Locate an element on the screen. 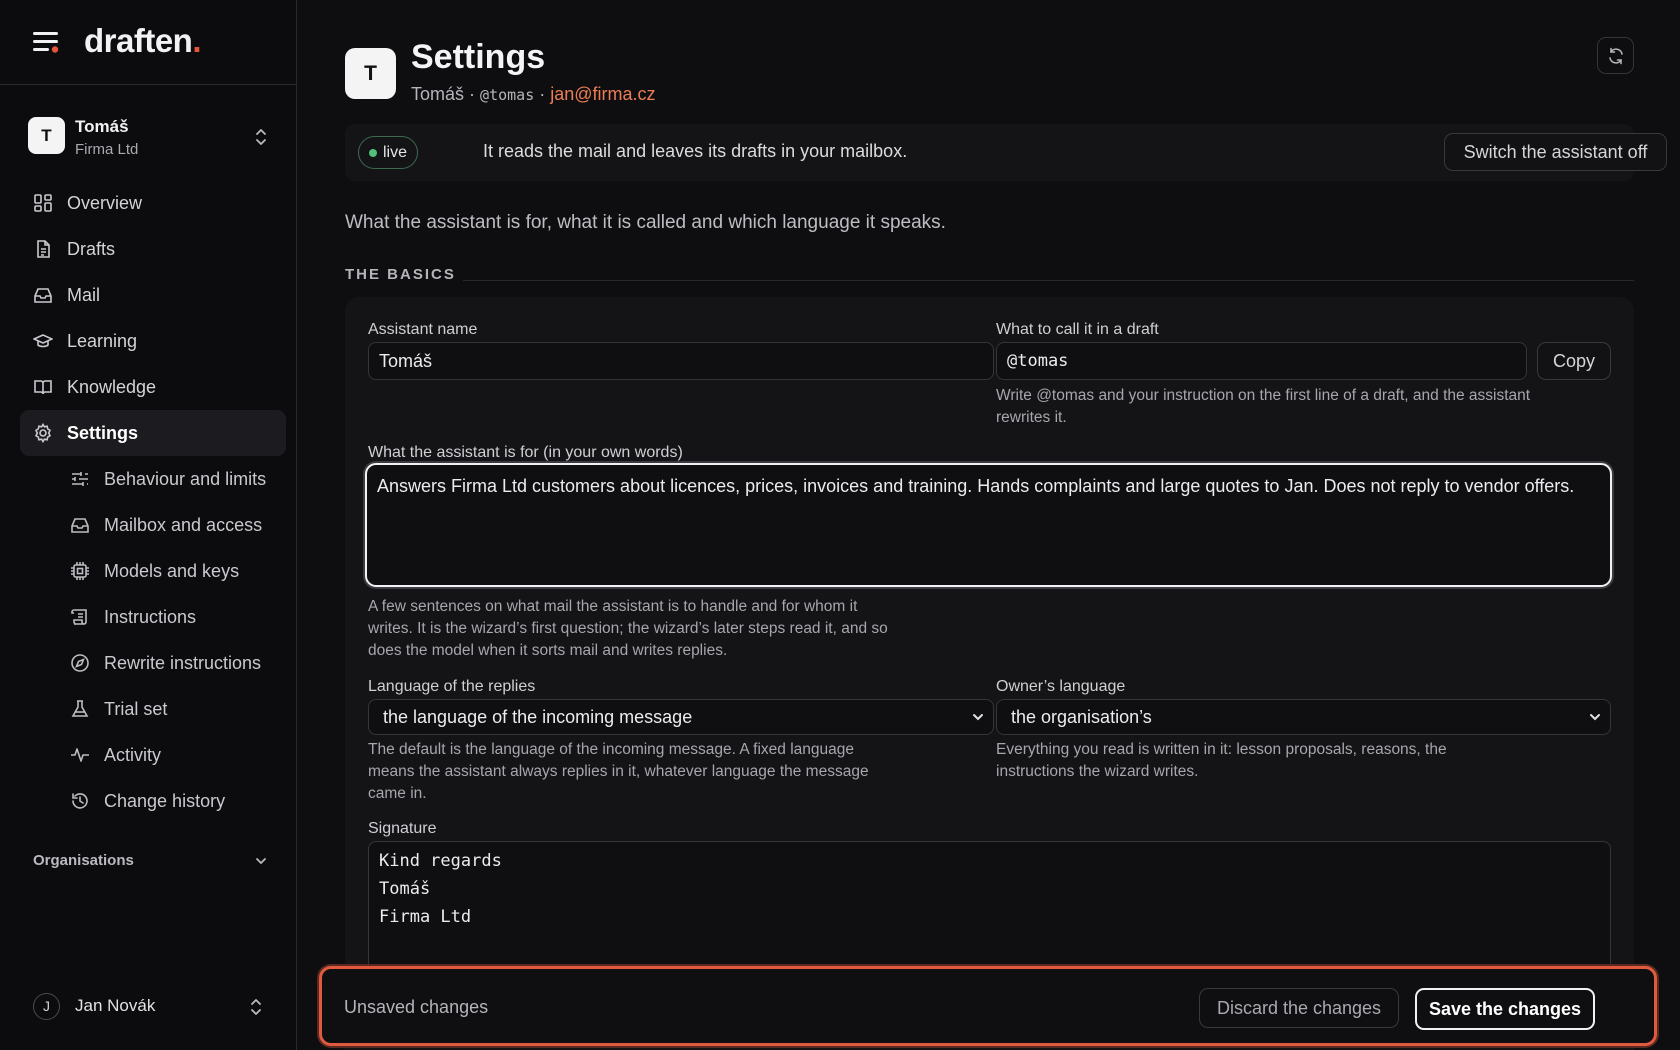 The height and width of the screenshot is (1050, 1680). sliders-icon is located at coordinates (80, 479).